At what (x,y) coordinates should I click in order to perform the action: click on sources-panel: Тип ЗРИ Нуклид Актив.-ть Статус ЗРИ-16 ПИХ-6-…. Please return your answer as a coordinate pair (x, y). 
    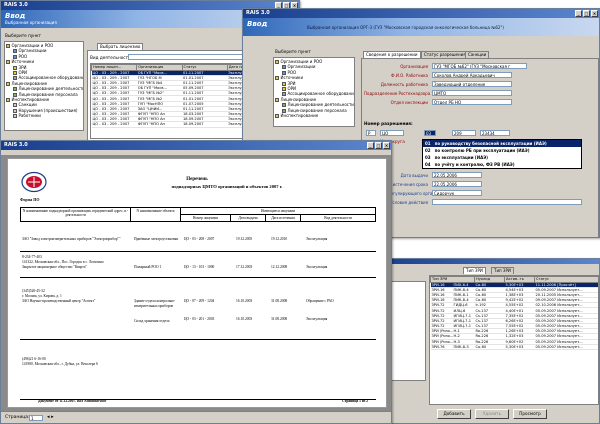
    Looking at the image, I should click on (514, 340).